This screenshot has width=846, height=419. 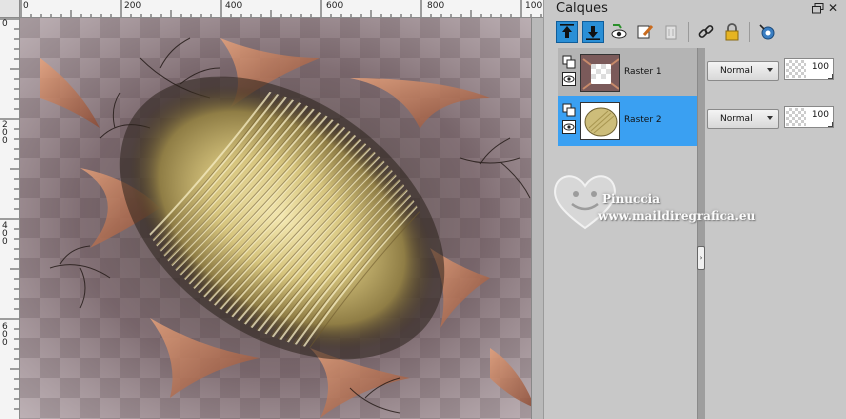 What do you see at coordinates (534, 6) in the screenshot?
I see `ruler-label: 100` at bounding box center [534, 6].